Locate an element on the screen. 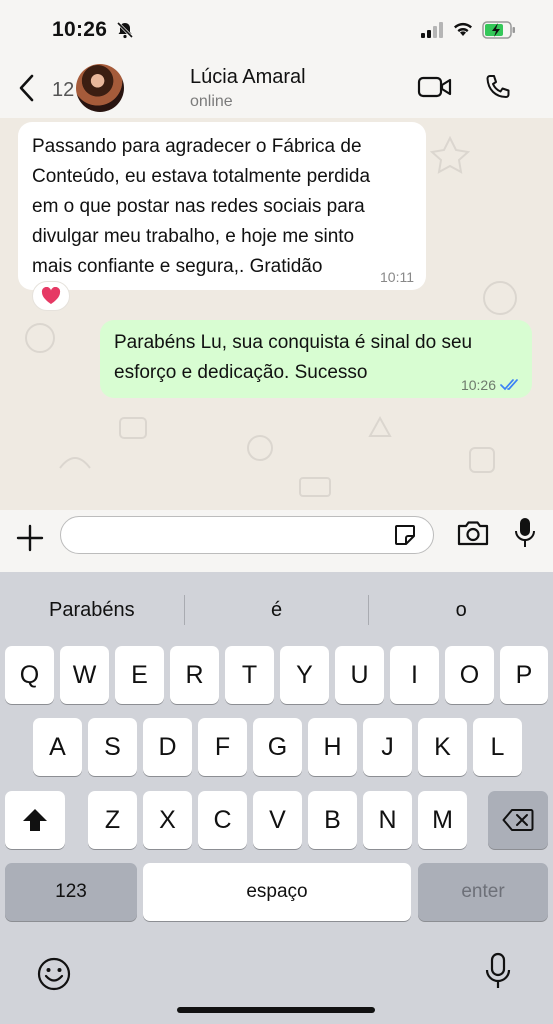 The width and height of the screenshot is (553, 1024). suggestion-item: Parabéns is located at coordinates (92, 610).